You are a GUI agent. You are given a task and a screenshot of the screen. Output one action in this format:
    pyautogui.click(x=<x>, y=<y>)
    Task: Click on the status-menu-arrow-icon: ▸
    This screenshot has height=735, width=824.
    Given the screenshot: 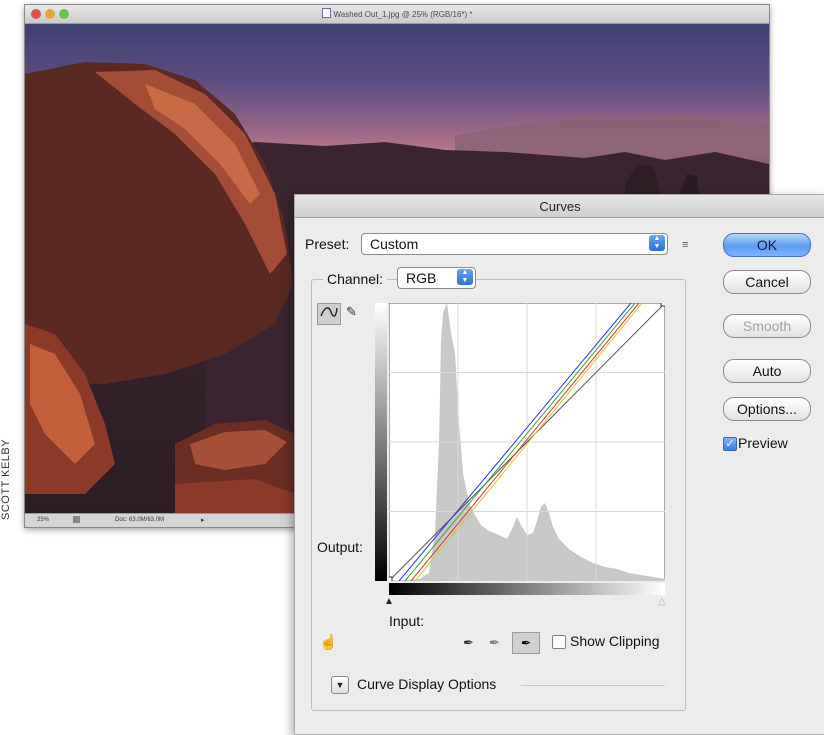 What is the action you would take?
    pyautogui.click(x=203, y=520)
    